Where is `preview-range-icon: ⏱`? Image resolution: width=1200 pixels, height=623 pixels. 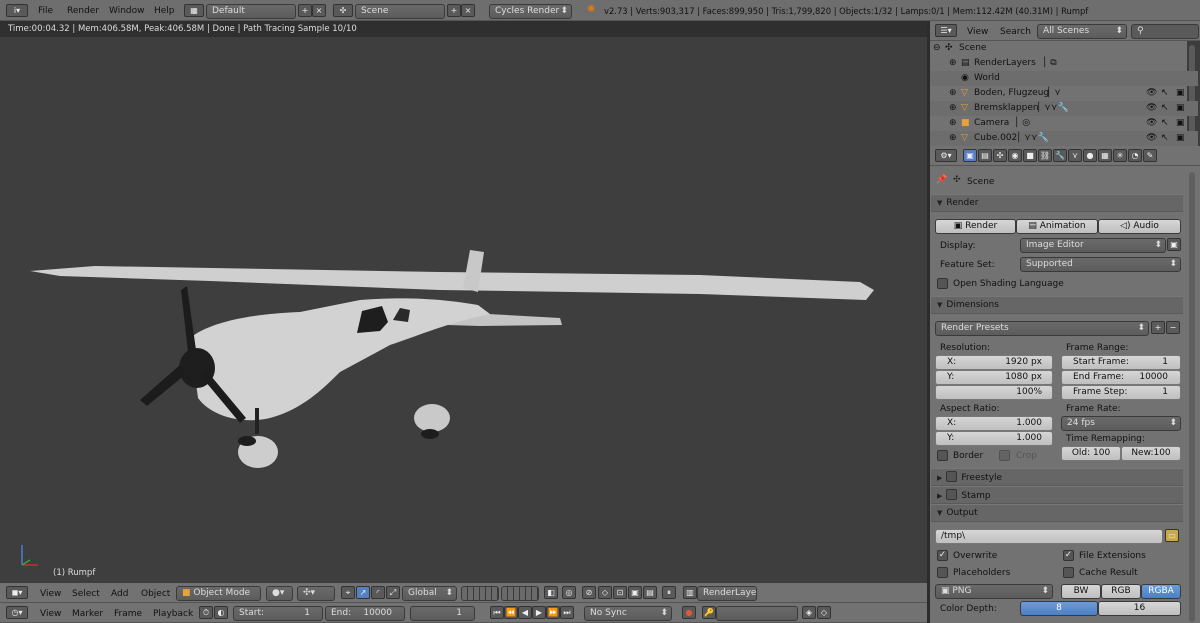
preview-range-icon: ⏱ is located at coordinates (206, 612).